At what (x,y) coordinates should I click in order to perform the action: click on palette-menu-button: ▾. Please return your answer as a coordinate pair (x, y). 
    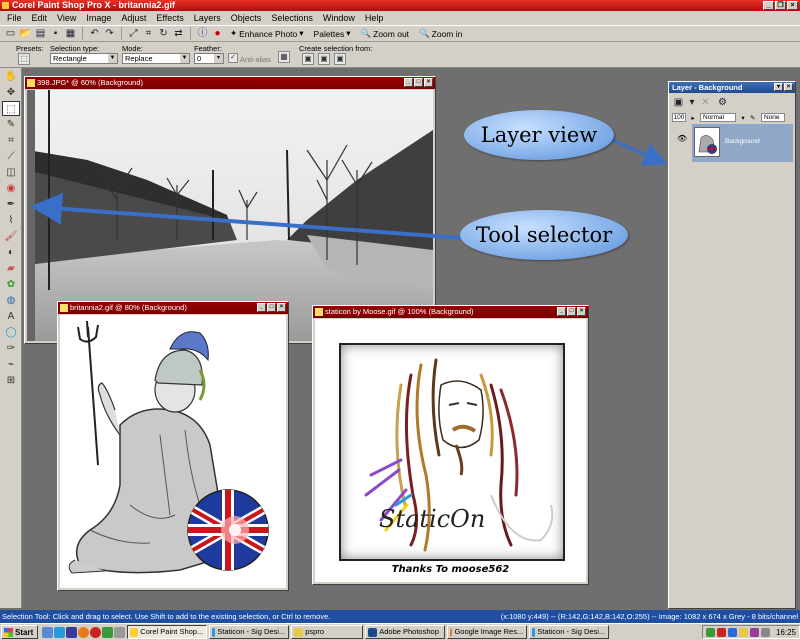
    Looking at the image, I should click on (778, 87).